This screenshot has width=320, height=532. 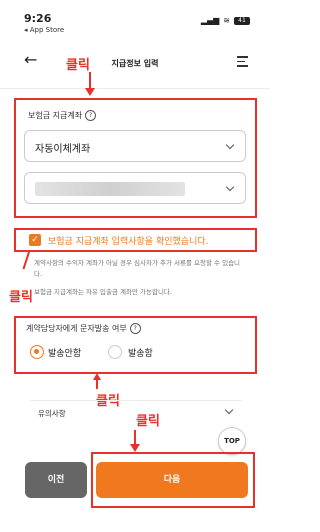 I want to click on battery-icon: 41, so click(x=242, y=20).